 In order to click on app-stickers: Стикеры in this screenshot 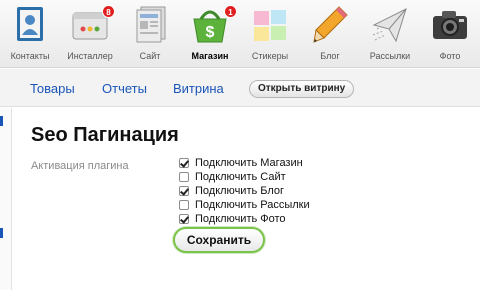, I will do `click(270, 34)`.